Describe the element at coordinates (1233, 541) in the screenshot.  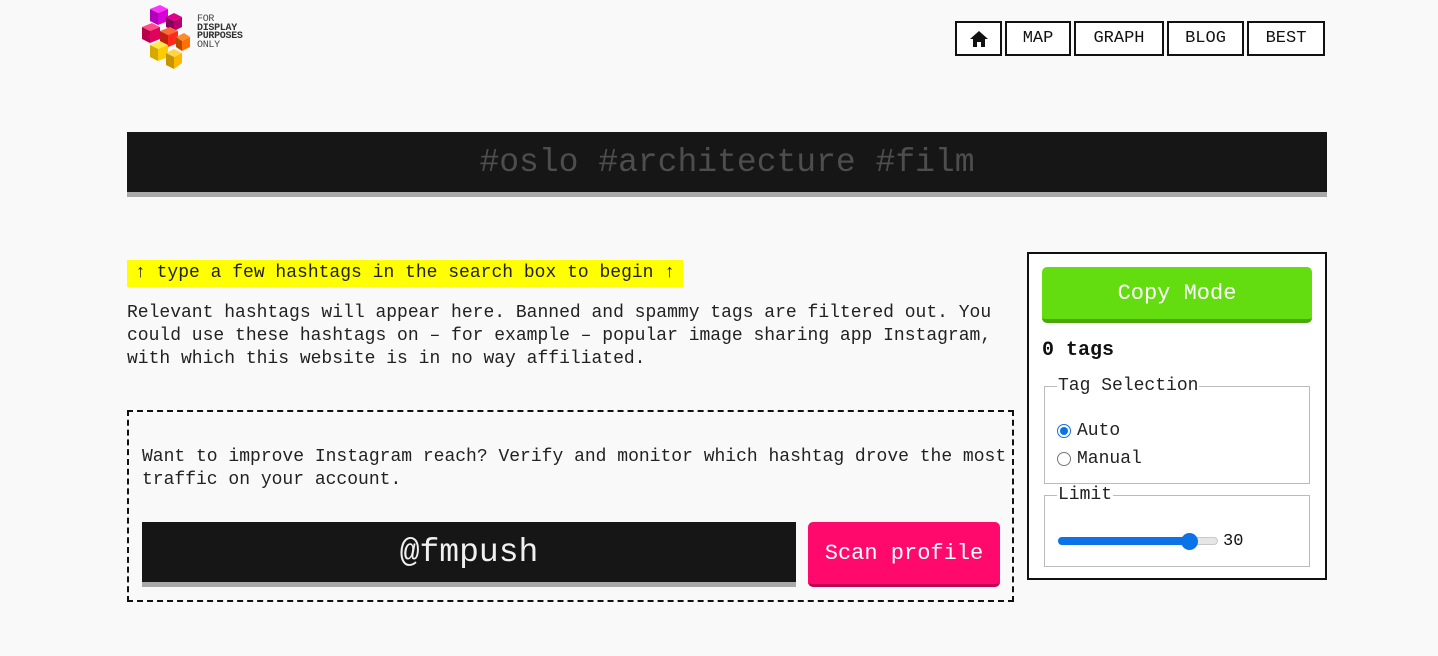
I see `limit-value: 30` at that location.